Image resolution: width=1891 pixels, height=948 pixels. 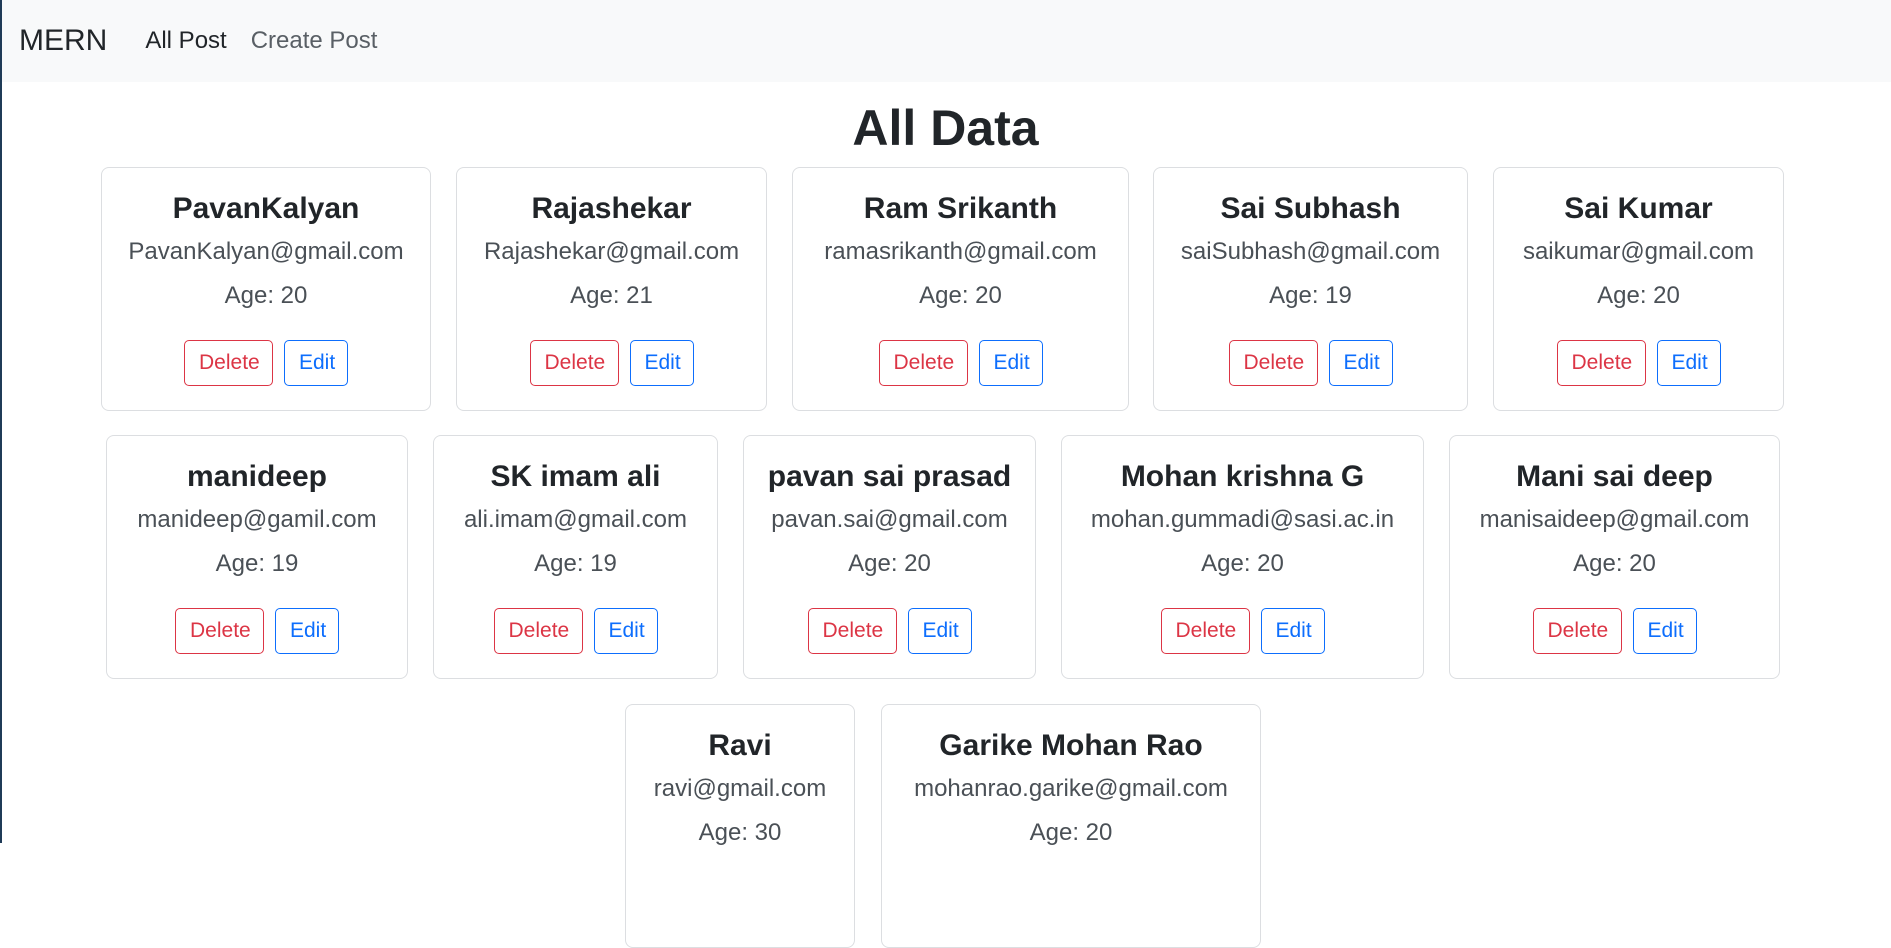 What do you see at coordinates (314, 41) in the screenshot?
I see `nav-link-create-post: Create Post` at bounding box center [314, 41].